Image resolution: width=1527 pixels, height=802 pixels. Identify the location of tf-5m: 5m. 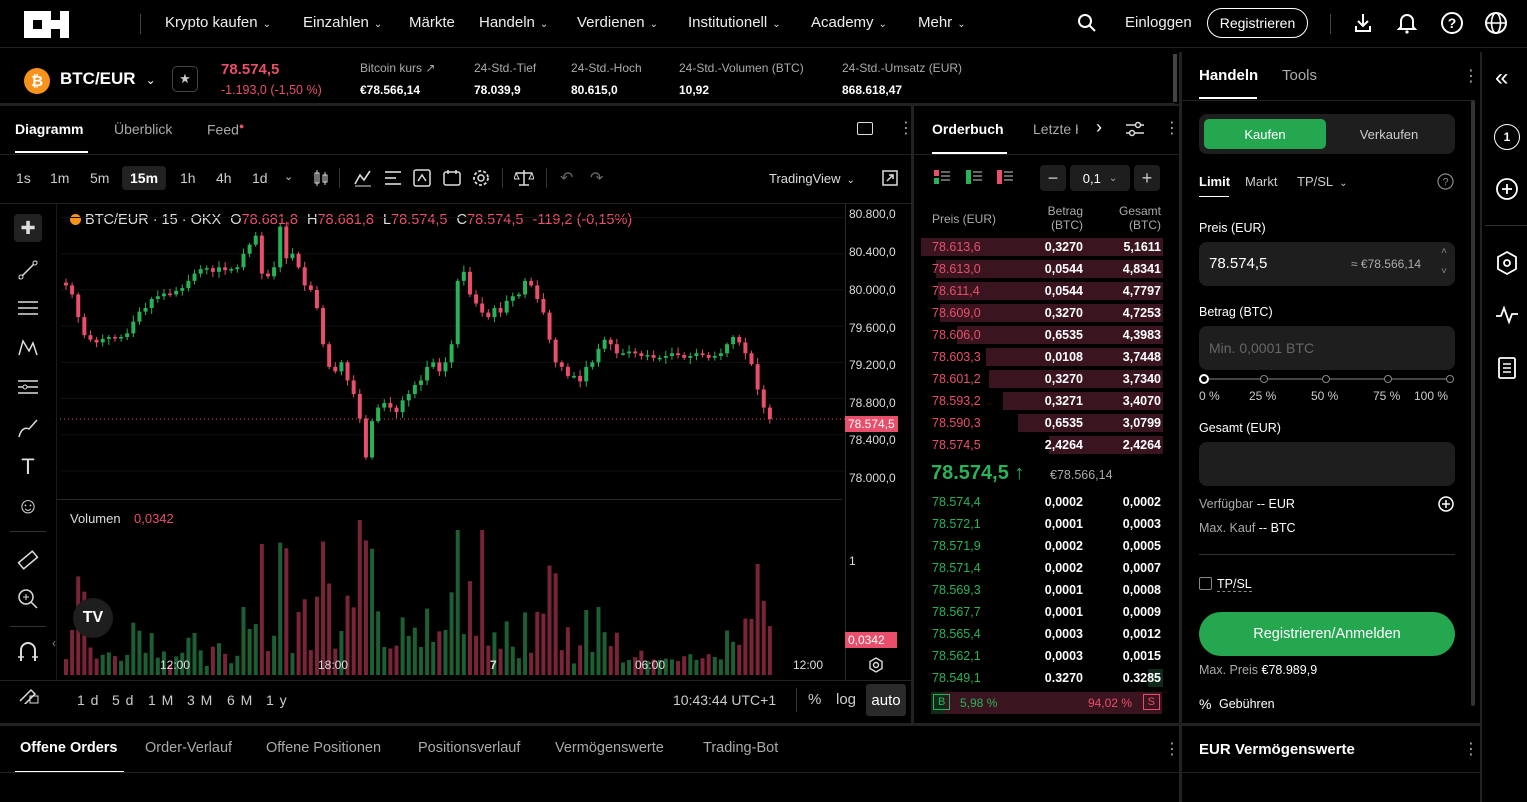
(99, 178).